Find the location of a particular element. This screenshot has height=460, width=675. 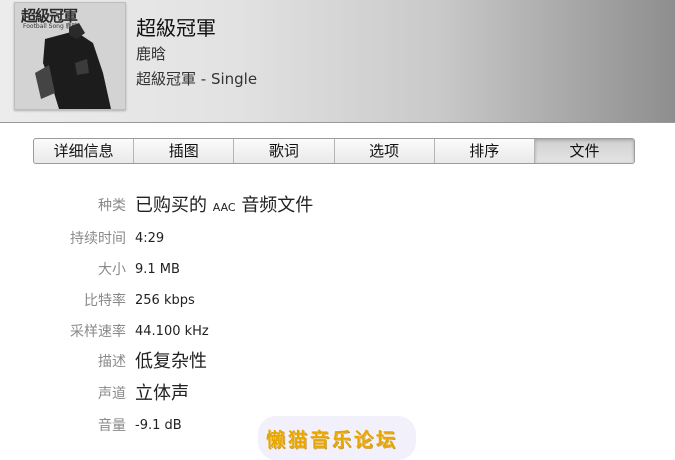

description-value: 低复杂性 is located at coordinates (171, 361).